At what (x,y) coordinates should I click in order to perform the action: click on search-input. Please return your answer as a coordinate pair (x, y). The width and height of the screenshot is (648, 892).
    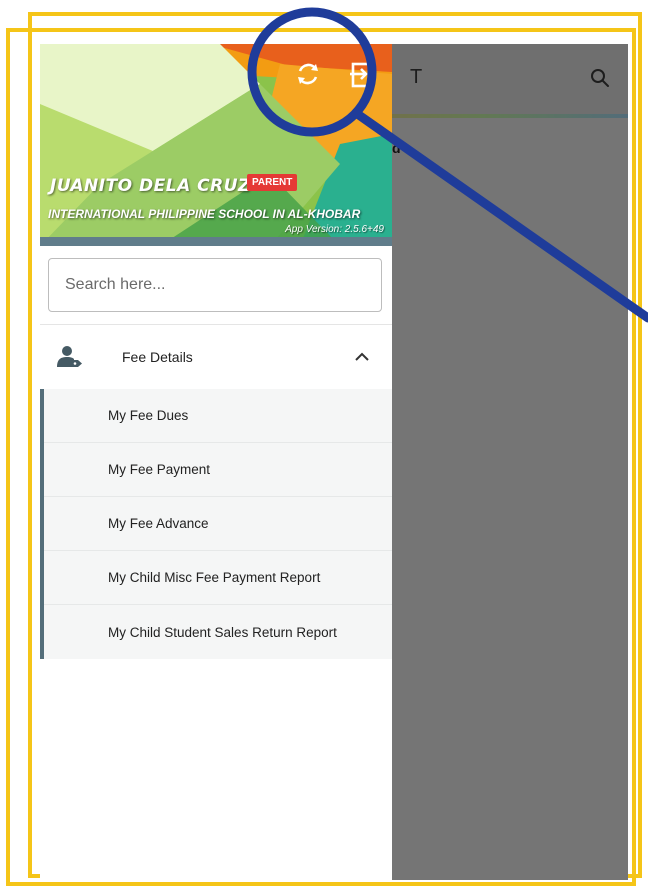
    Looking at the image, I should click on (215, 285).